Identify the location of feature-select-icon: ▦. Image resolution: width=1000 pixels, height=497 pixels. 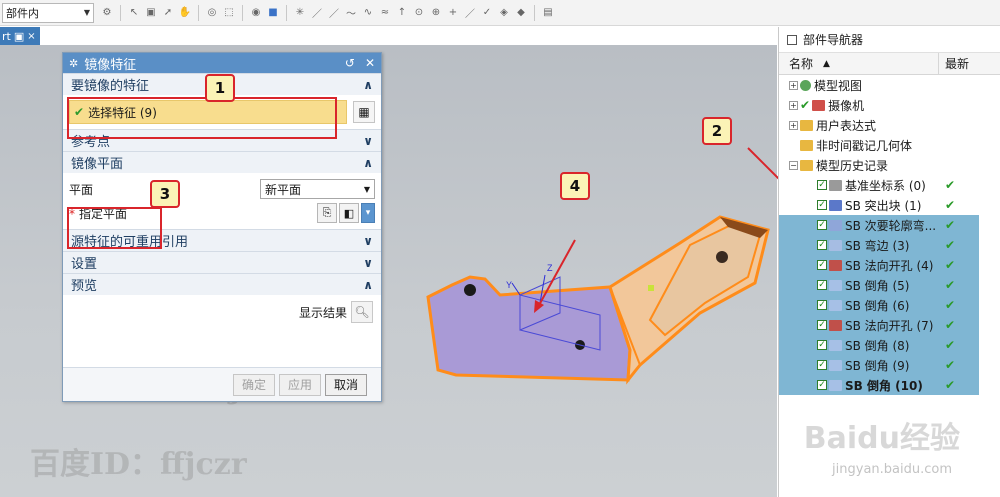
(364, 112).